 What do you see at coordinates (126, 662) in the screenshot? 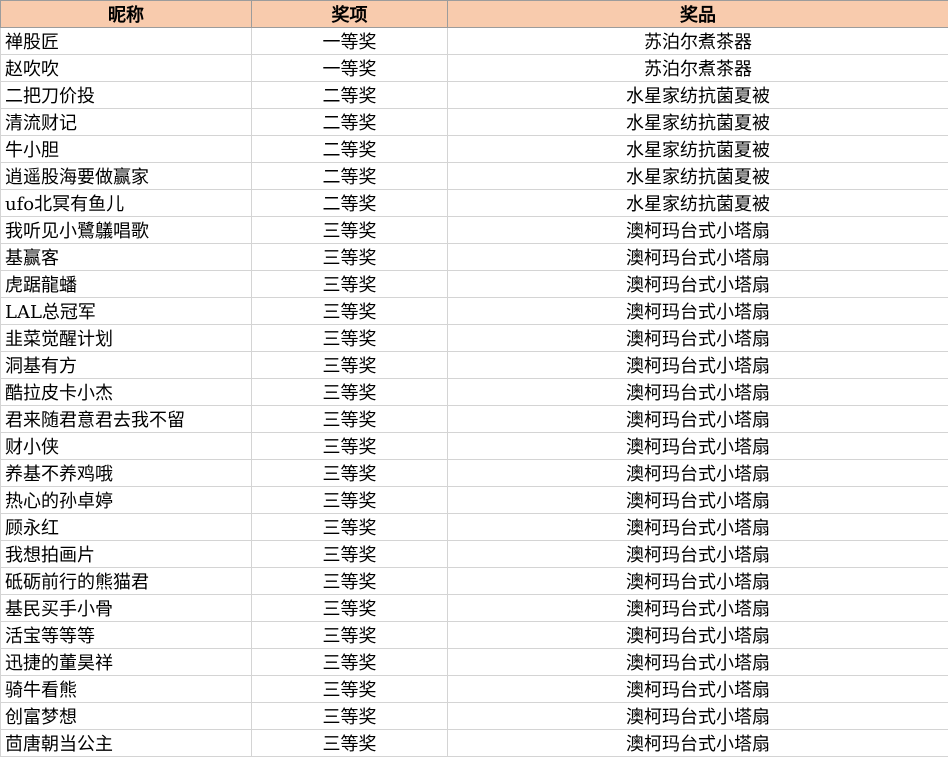
I see `cell-nickname: 迅捷的董昊祥` at bounding box center [126, 662].